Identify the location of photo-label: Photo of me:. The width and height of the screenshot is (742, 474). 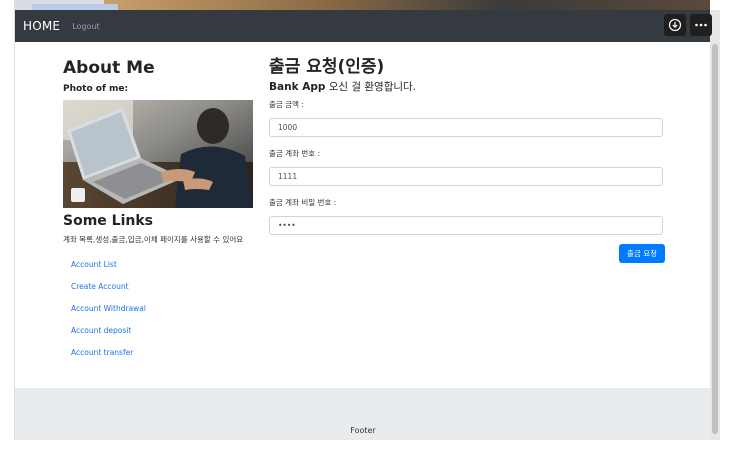
(96, 89).